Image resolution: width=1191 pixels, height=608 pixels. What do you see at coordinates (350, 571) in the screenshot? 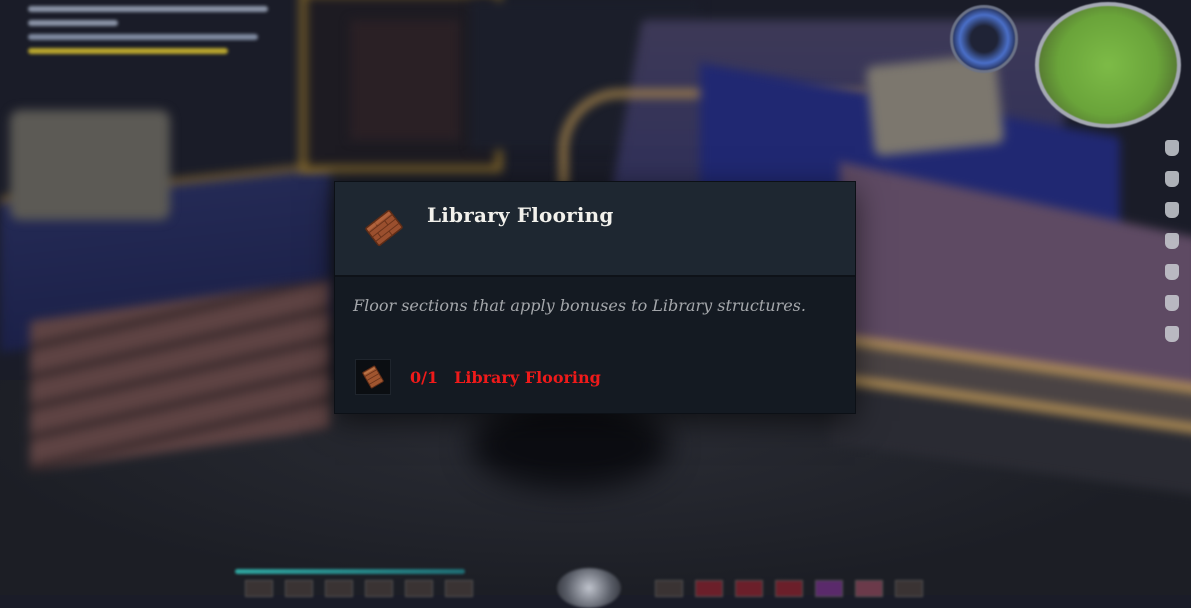
I see `experience-bar` at bounding box center [350, 571].